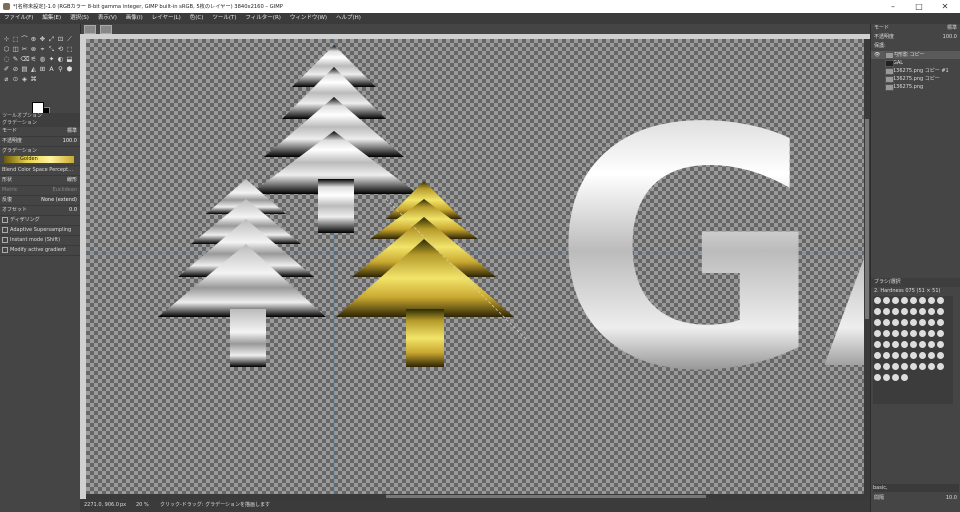 This screenshot has height=512, width=960. What do you see at coordinates (348, 18) in the screenshot?
I see `menu-help: ヘルプ(H)` at bounding box center [348, 18].